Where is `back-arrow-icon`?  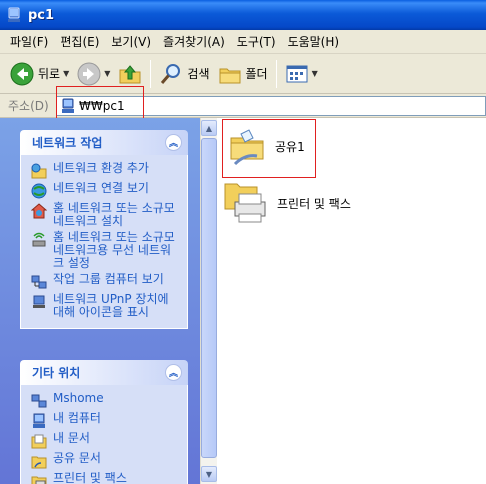 back-arrow-icon is located at coordinates (22, 73).